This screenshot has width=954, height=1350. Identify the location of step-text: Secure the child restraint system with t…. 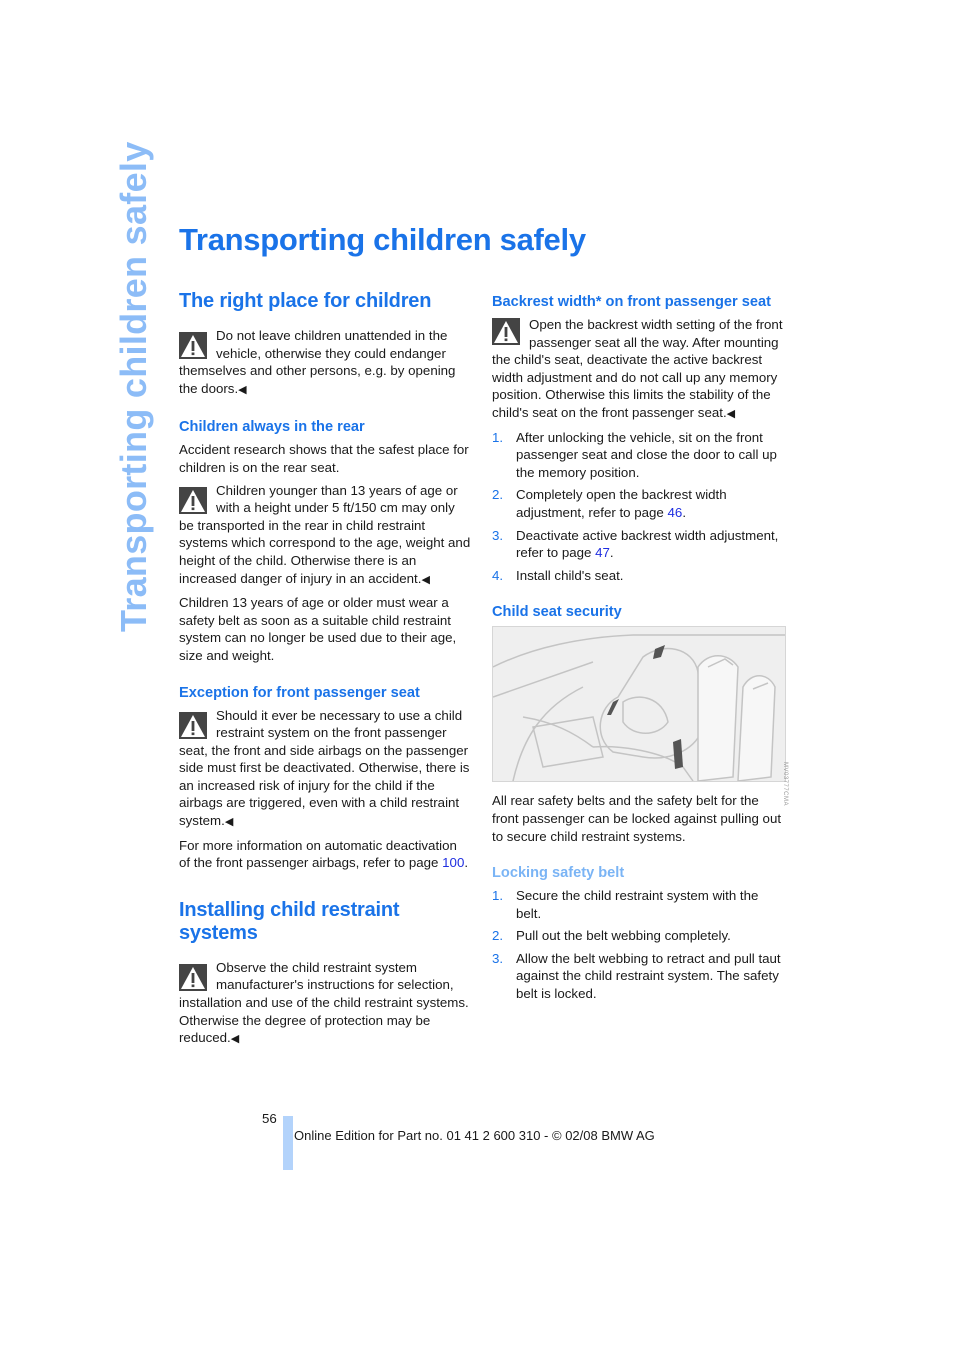
(637, 904).